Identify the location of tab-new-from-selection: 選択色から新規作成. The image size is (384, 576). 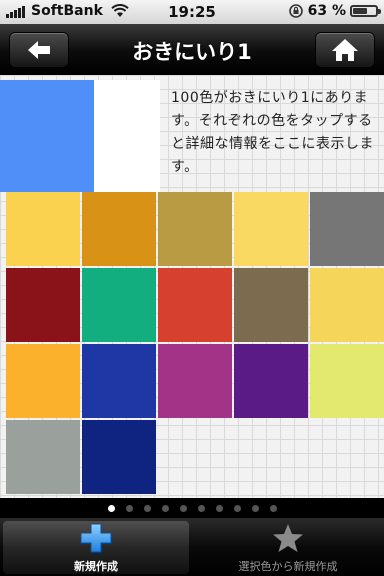
(288, 547).